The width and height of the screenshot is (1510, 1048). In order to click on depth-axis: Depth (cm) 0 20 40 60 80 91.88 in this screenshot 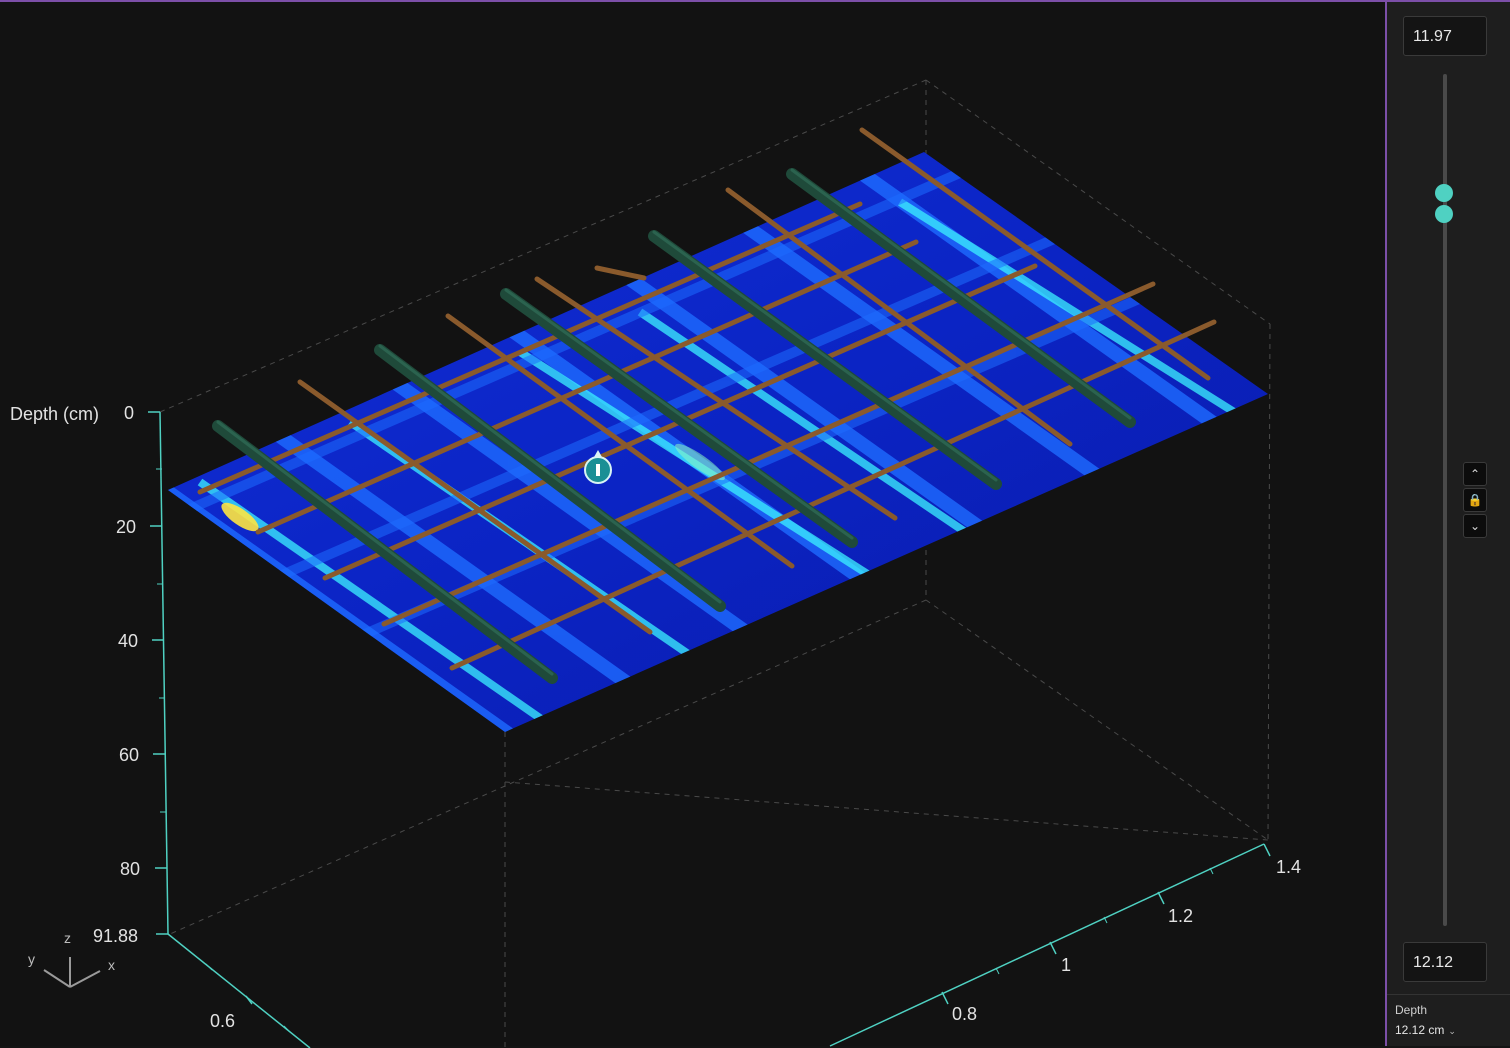, I will do `click(89, 674)`.